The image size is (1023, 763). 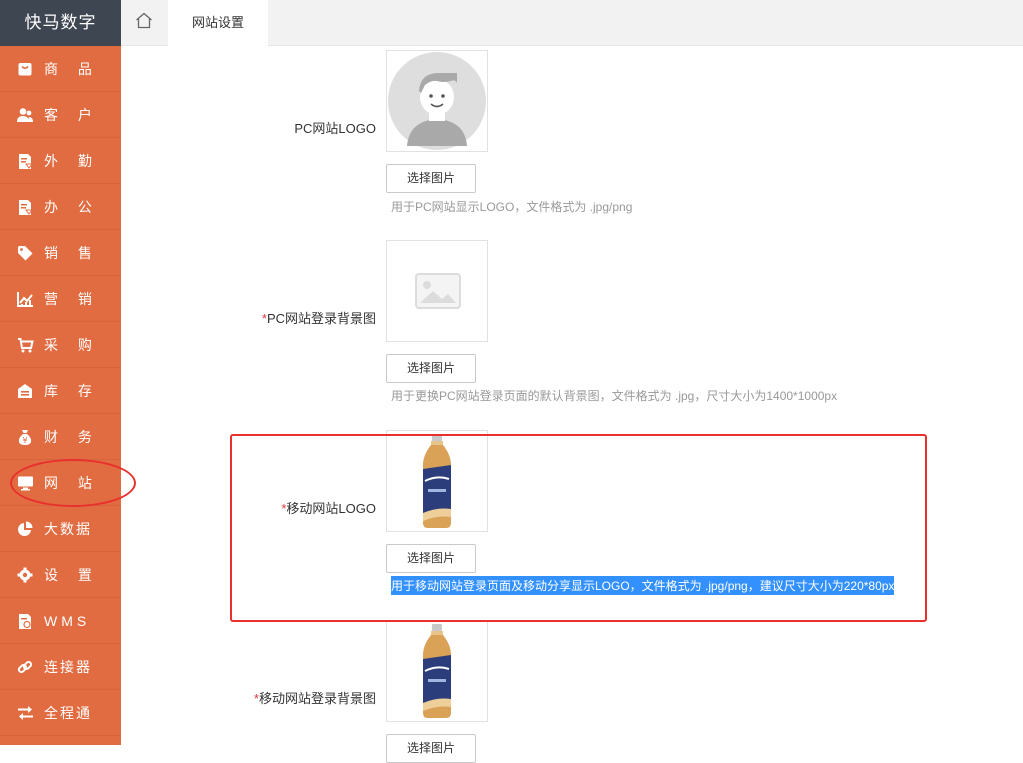 I want to click on cart-icon, so click(x=25, y=345).